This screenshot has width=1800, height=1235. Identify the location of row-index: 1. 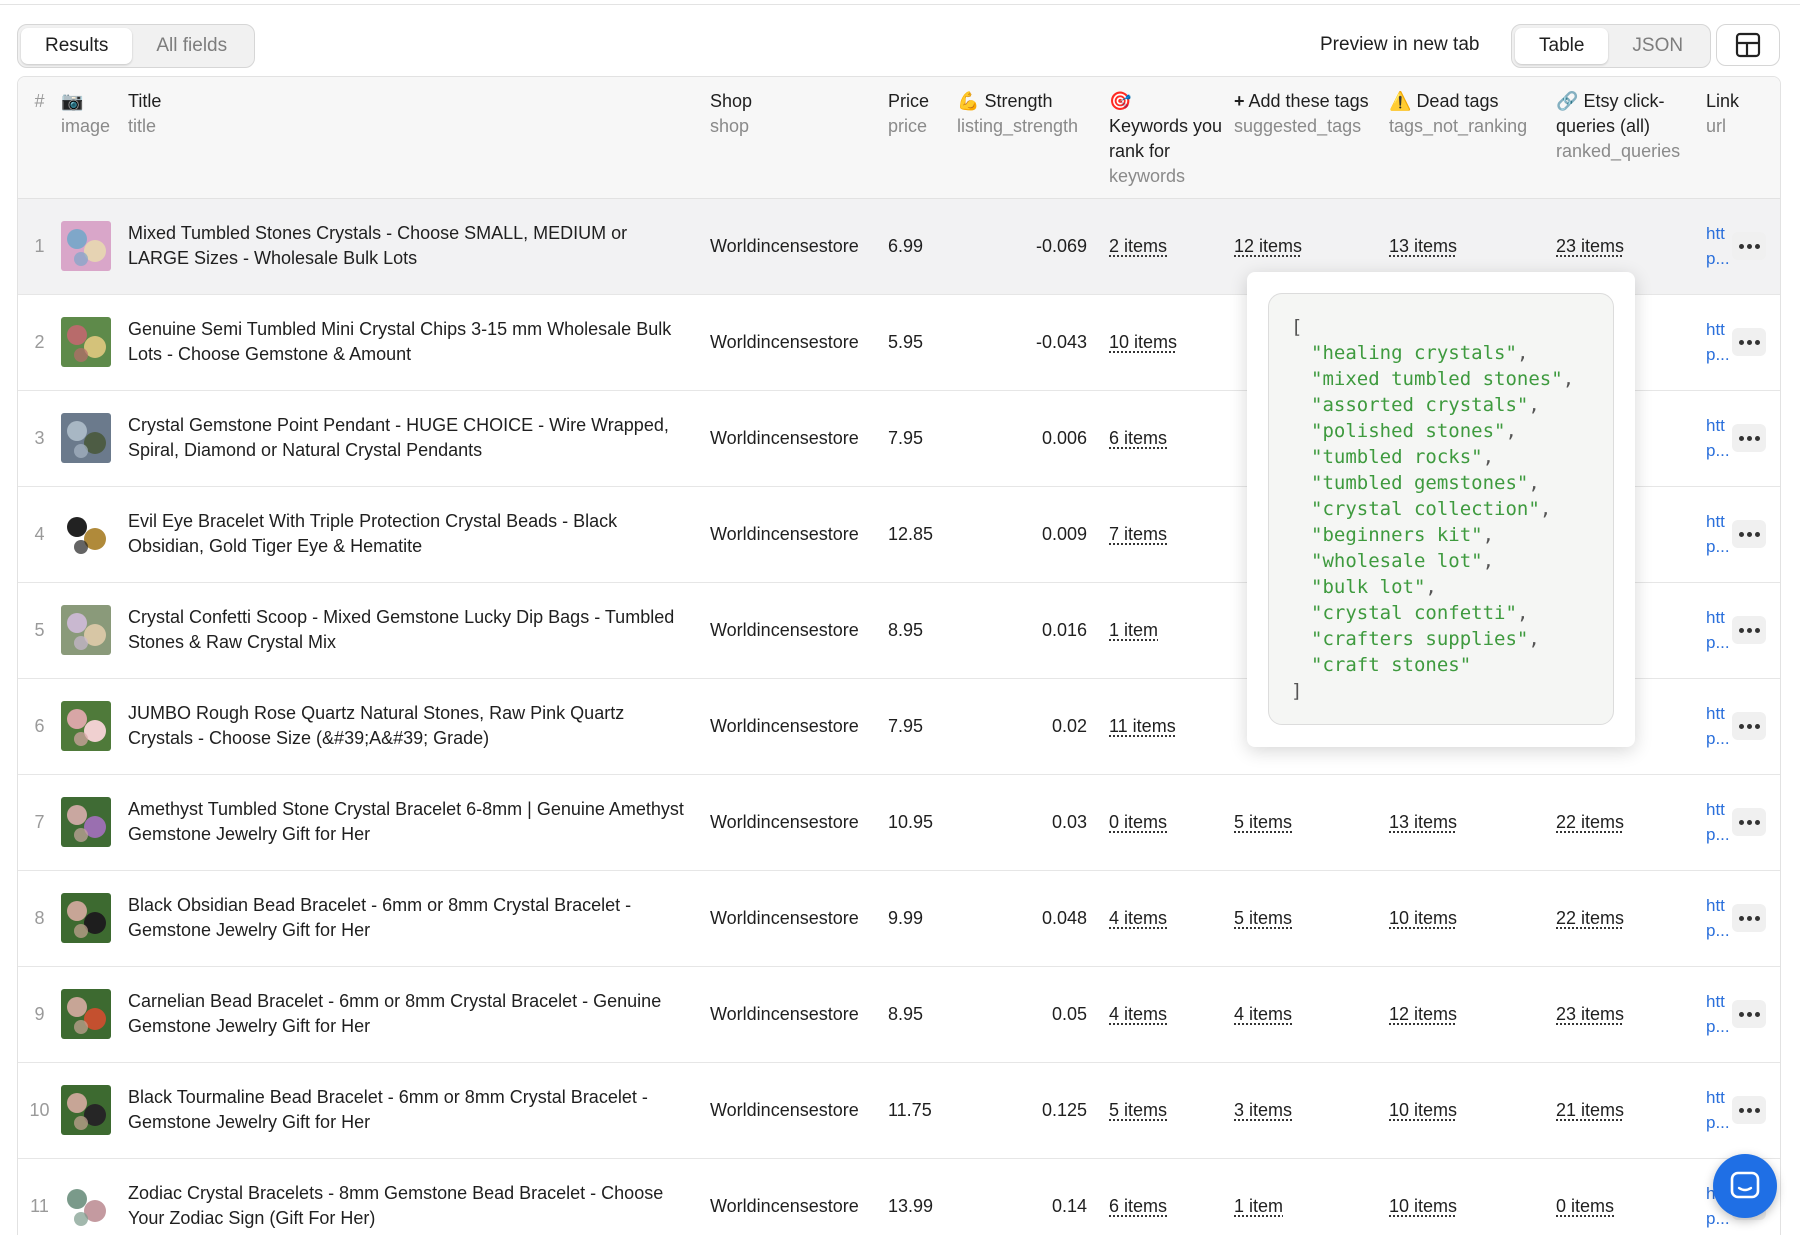
(39, 245).